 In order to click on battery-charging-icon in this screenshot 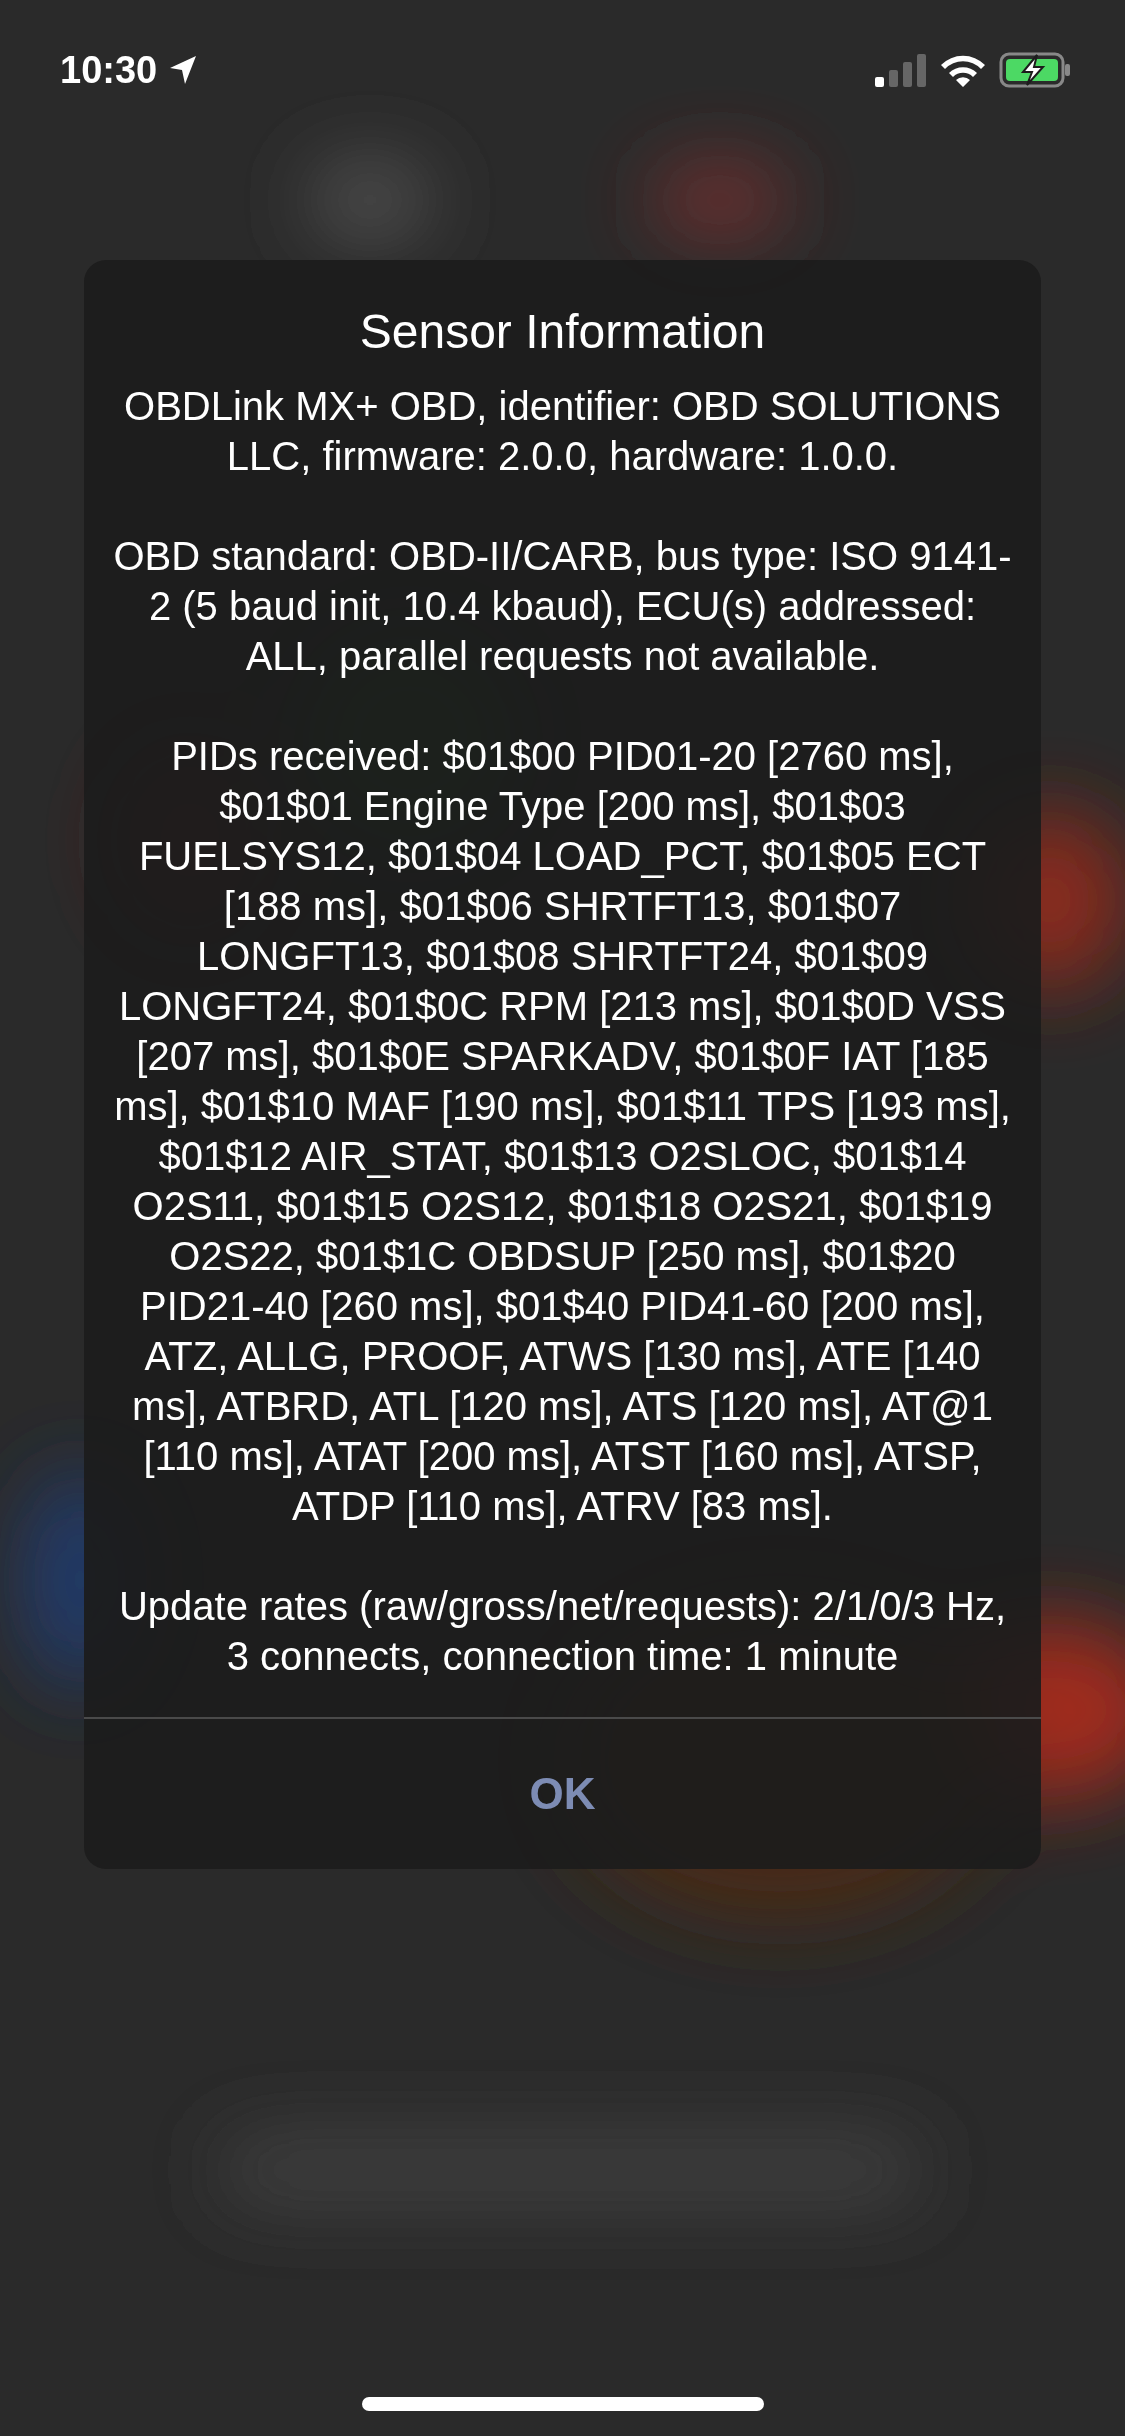, I will do `click(1035, 70)`.